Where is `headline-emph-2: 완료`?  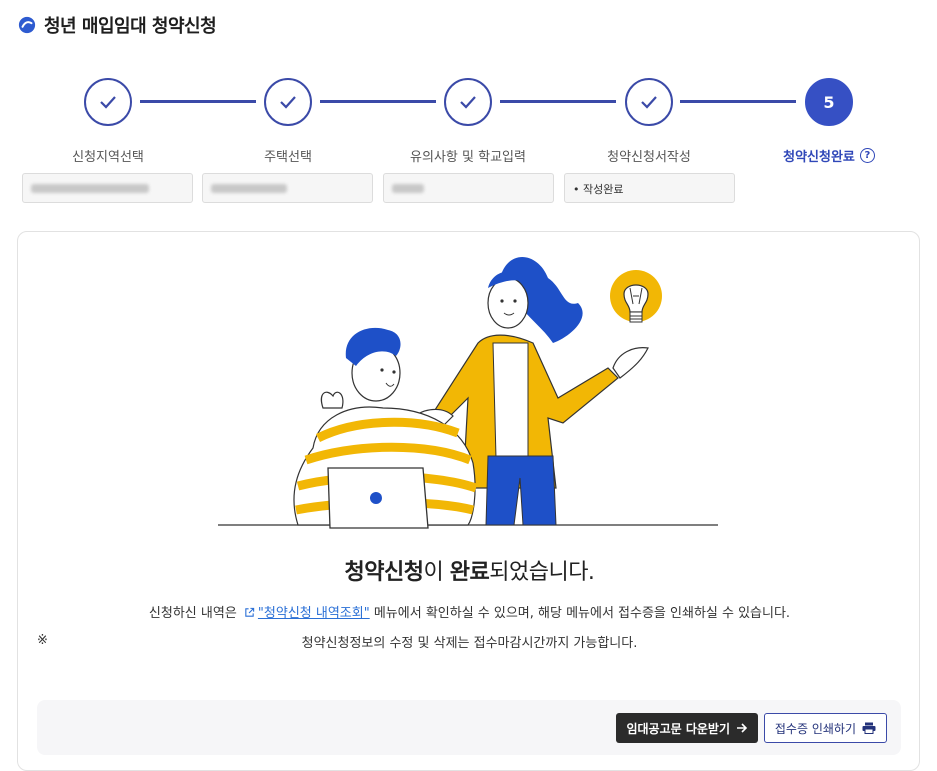
headline-emph-2: 완료 is located at coordinates (469, 572).